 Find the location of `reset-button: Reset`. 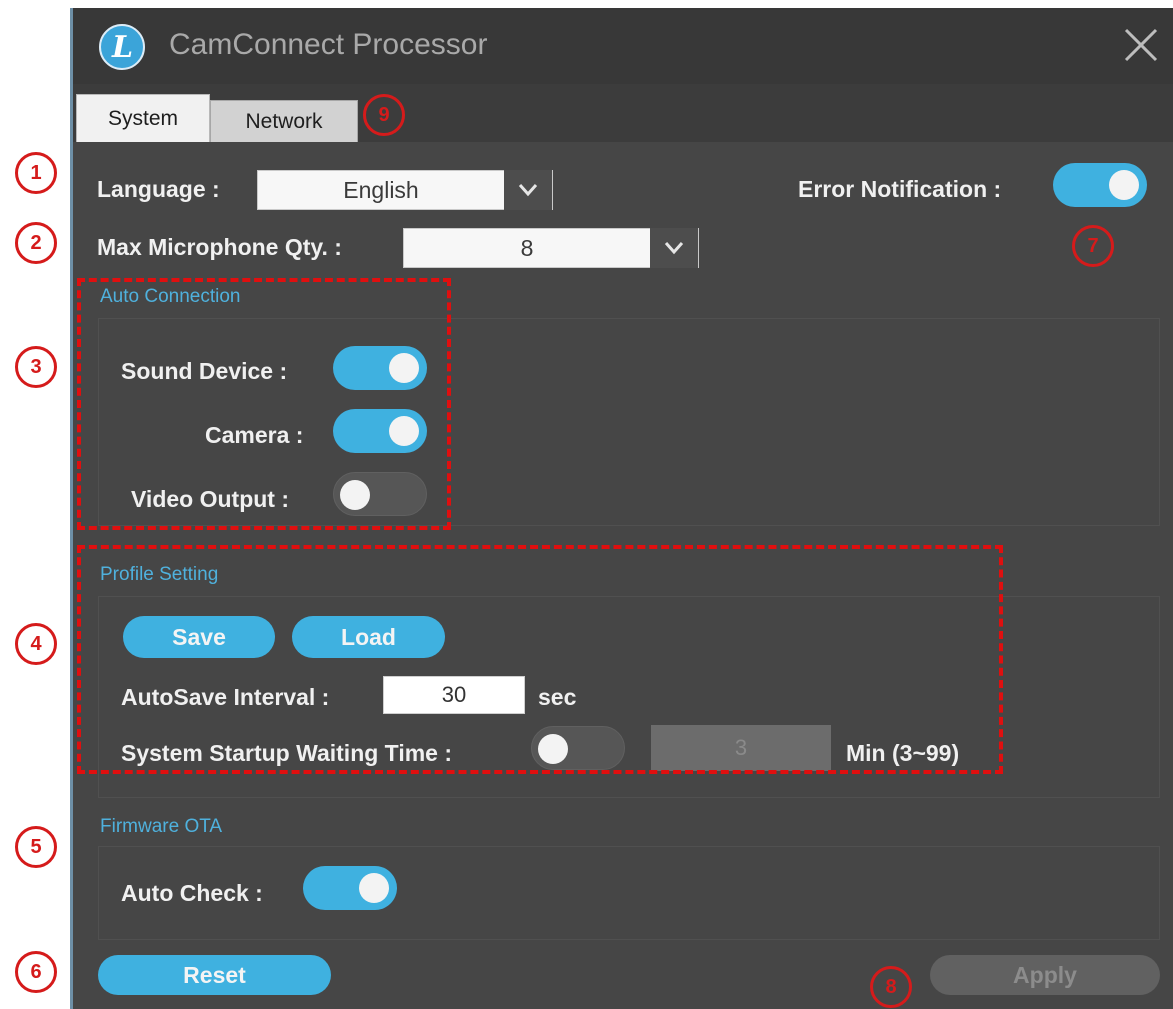

reset-button: Reset is located at coordinates (214, 975).